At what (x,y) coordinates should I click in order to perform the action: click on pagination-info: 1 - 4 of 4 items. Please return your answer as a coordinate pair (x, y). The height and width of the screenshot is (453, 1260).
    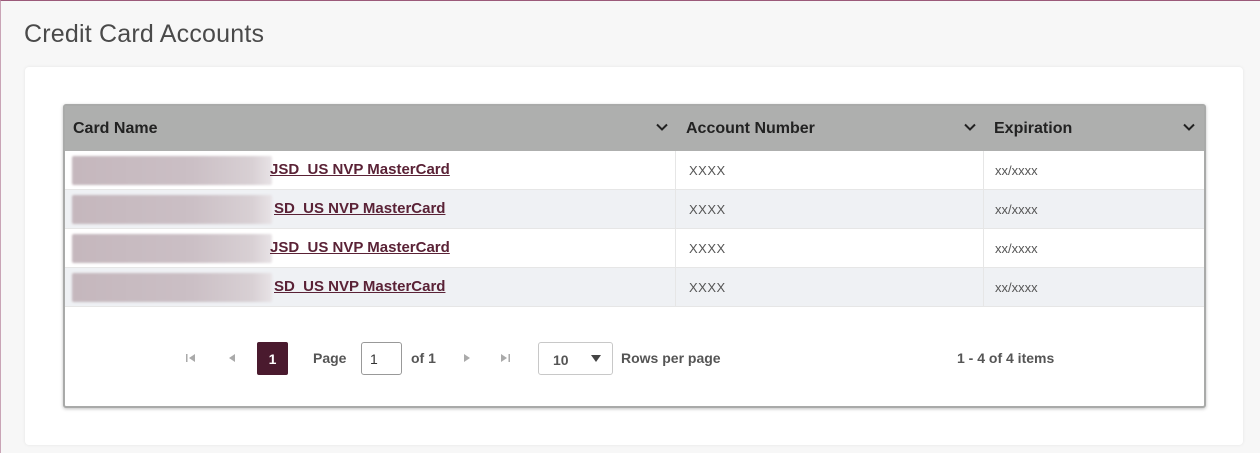
    Looking at the image, I should click on (1006, 358).